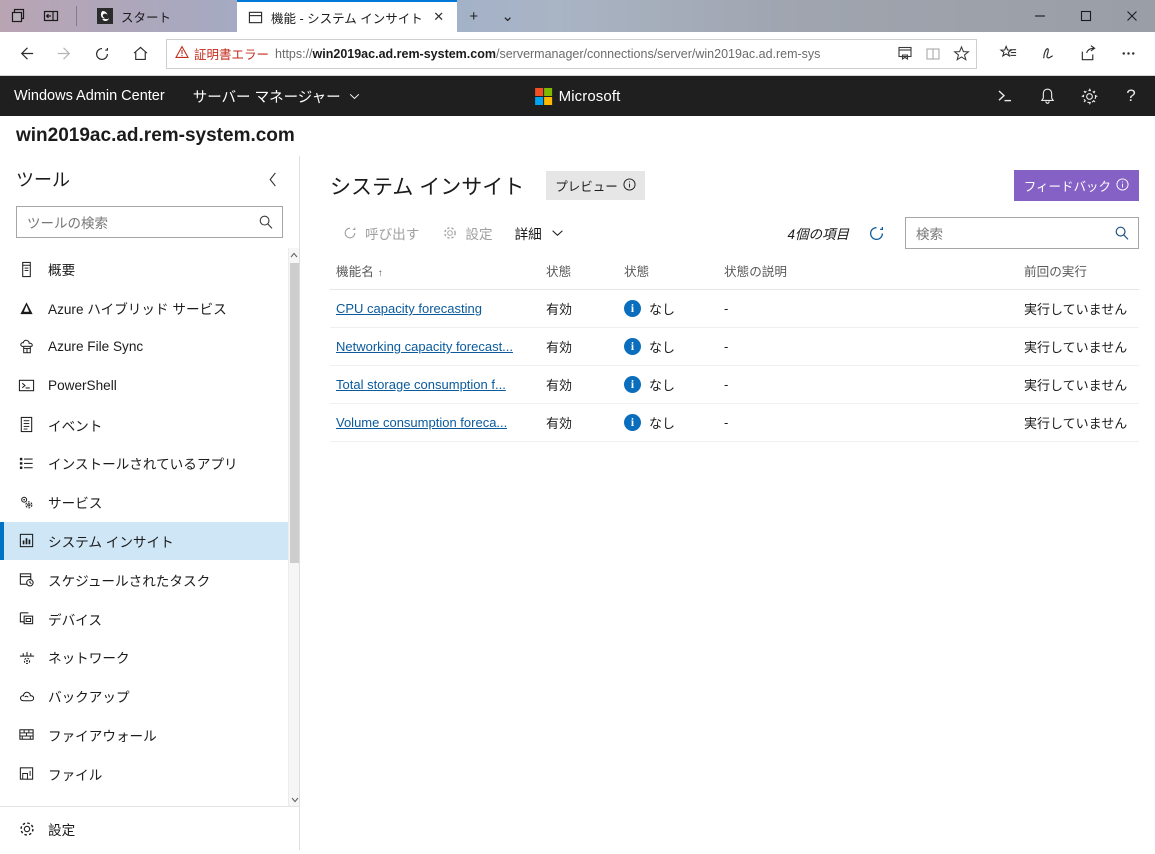  What do you see at coordinates (1076, 185) in the screenshot?
I see `feedback-button: フィードバック` at bounding box center [1076, 185].